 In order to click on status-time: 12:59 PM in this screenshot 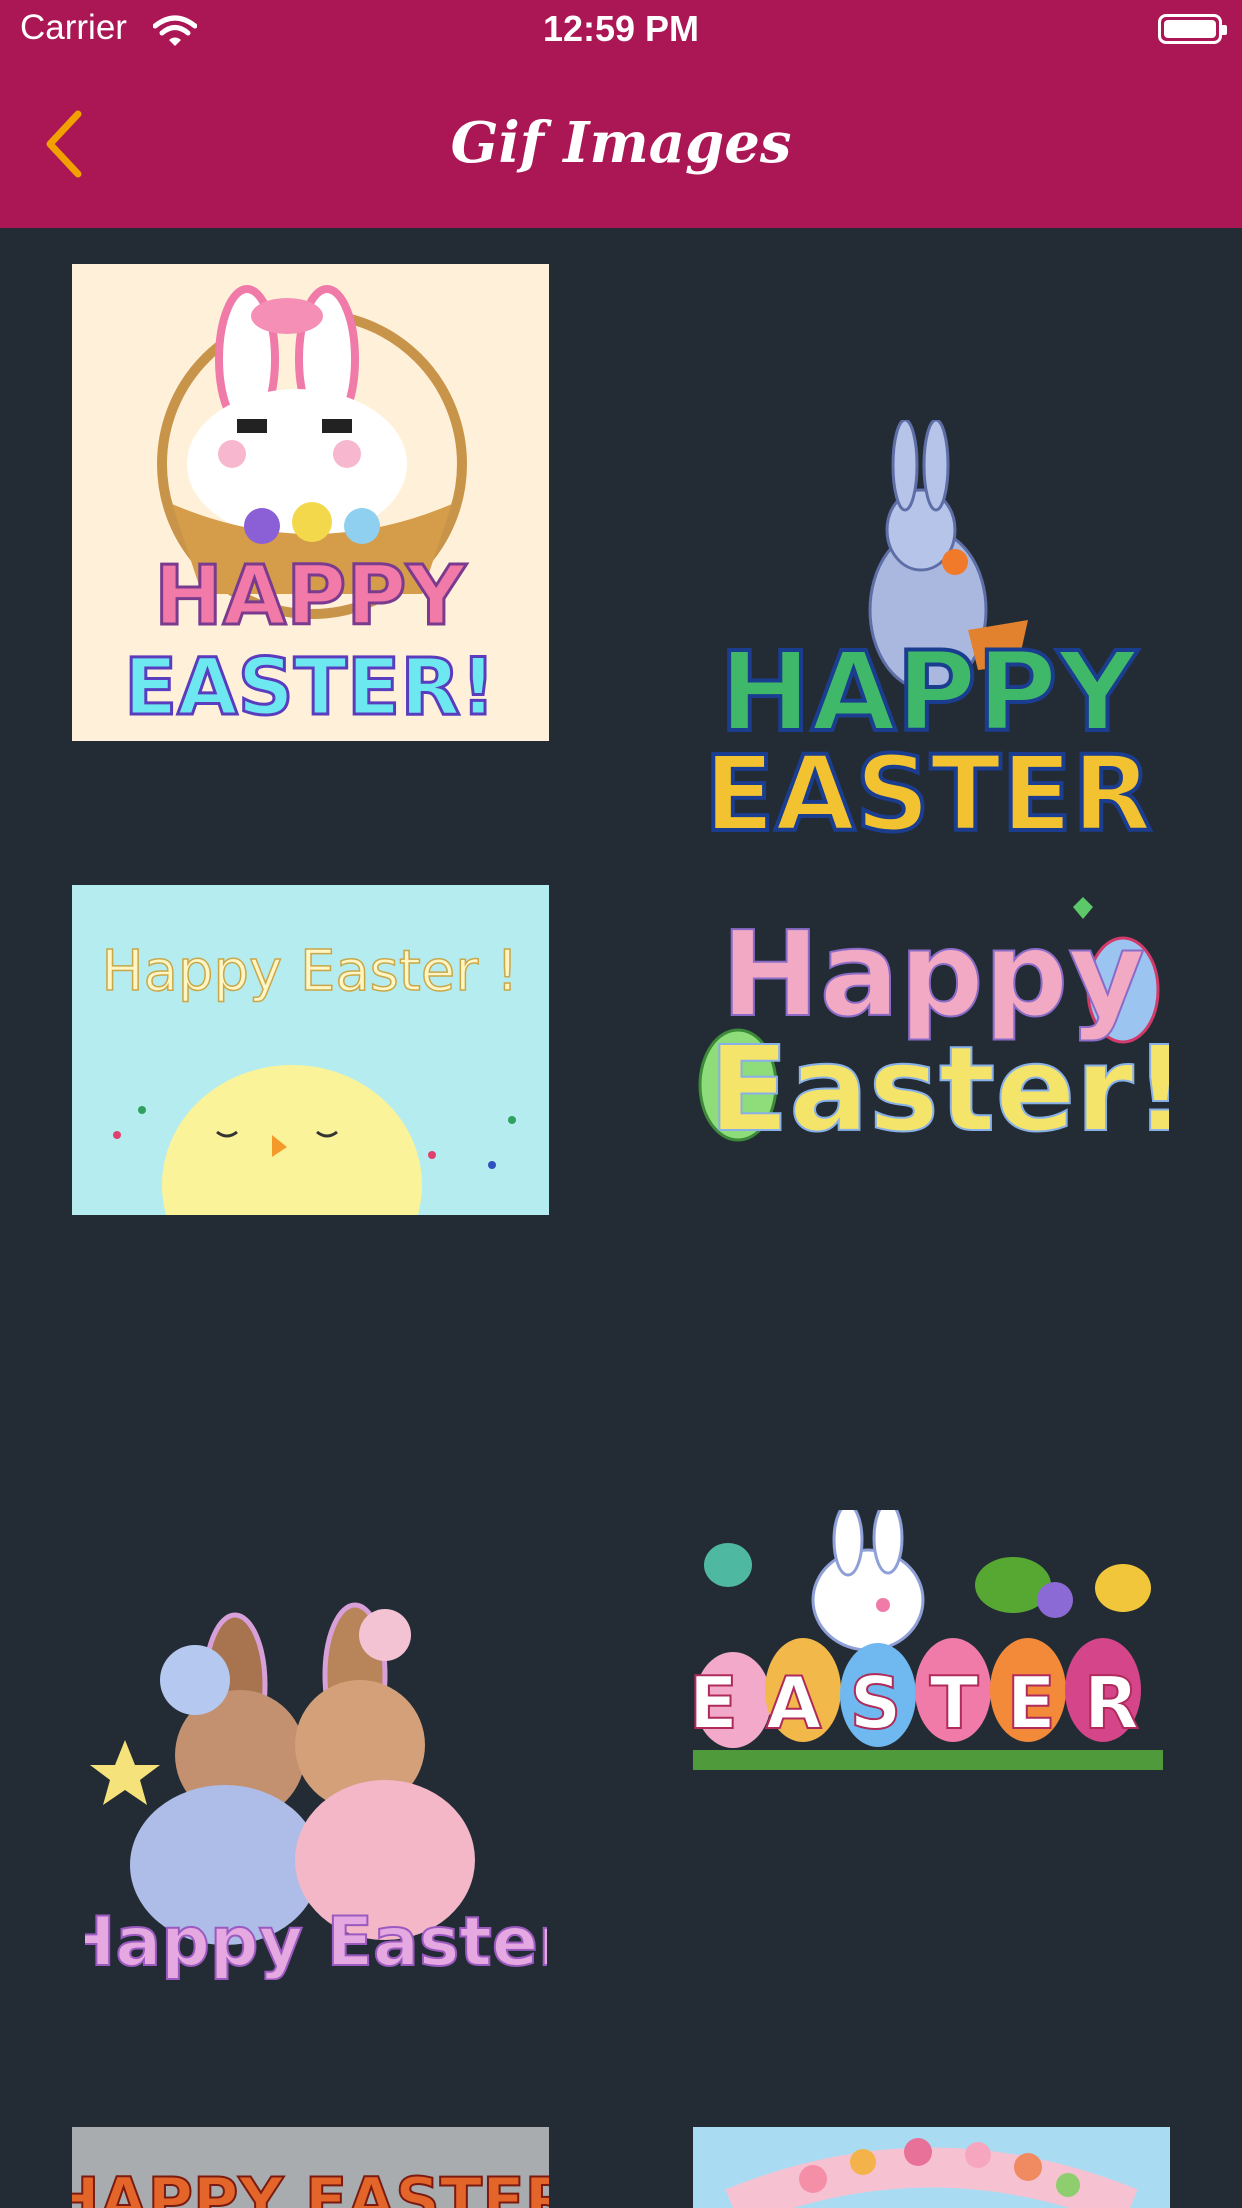, I will do `click(621, 28)`.